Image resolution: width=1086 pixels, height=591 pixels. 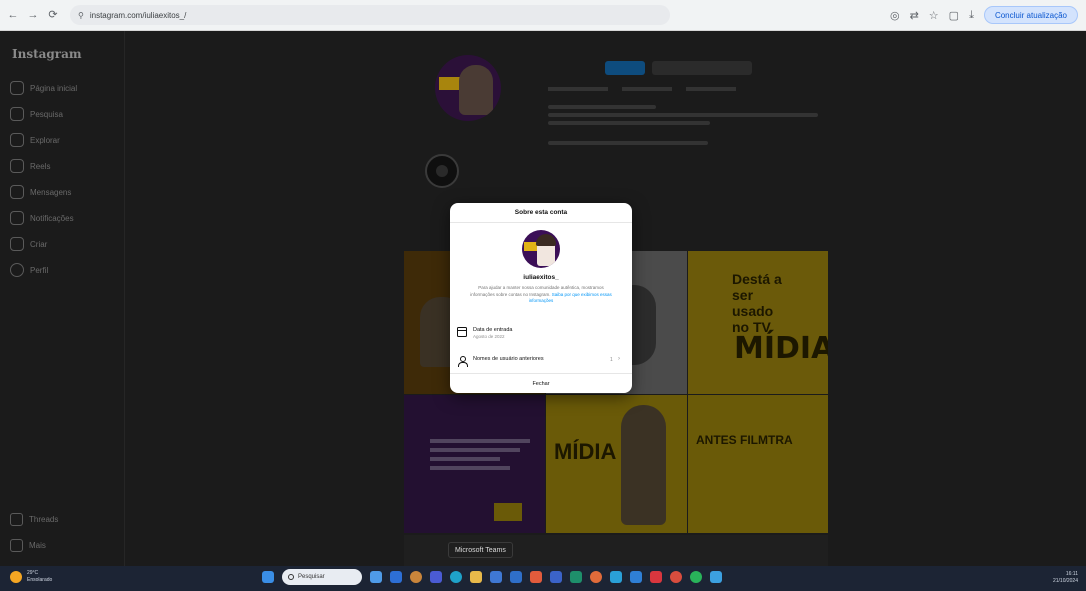 What do you see at coordinates (914, 15) in the screenshot?
I see `translate-icon: ⇄` at bounding box center [914, 15].